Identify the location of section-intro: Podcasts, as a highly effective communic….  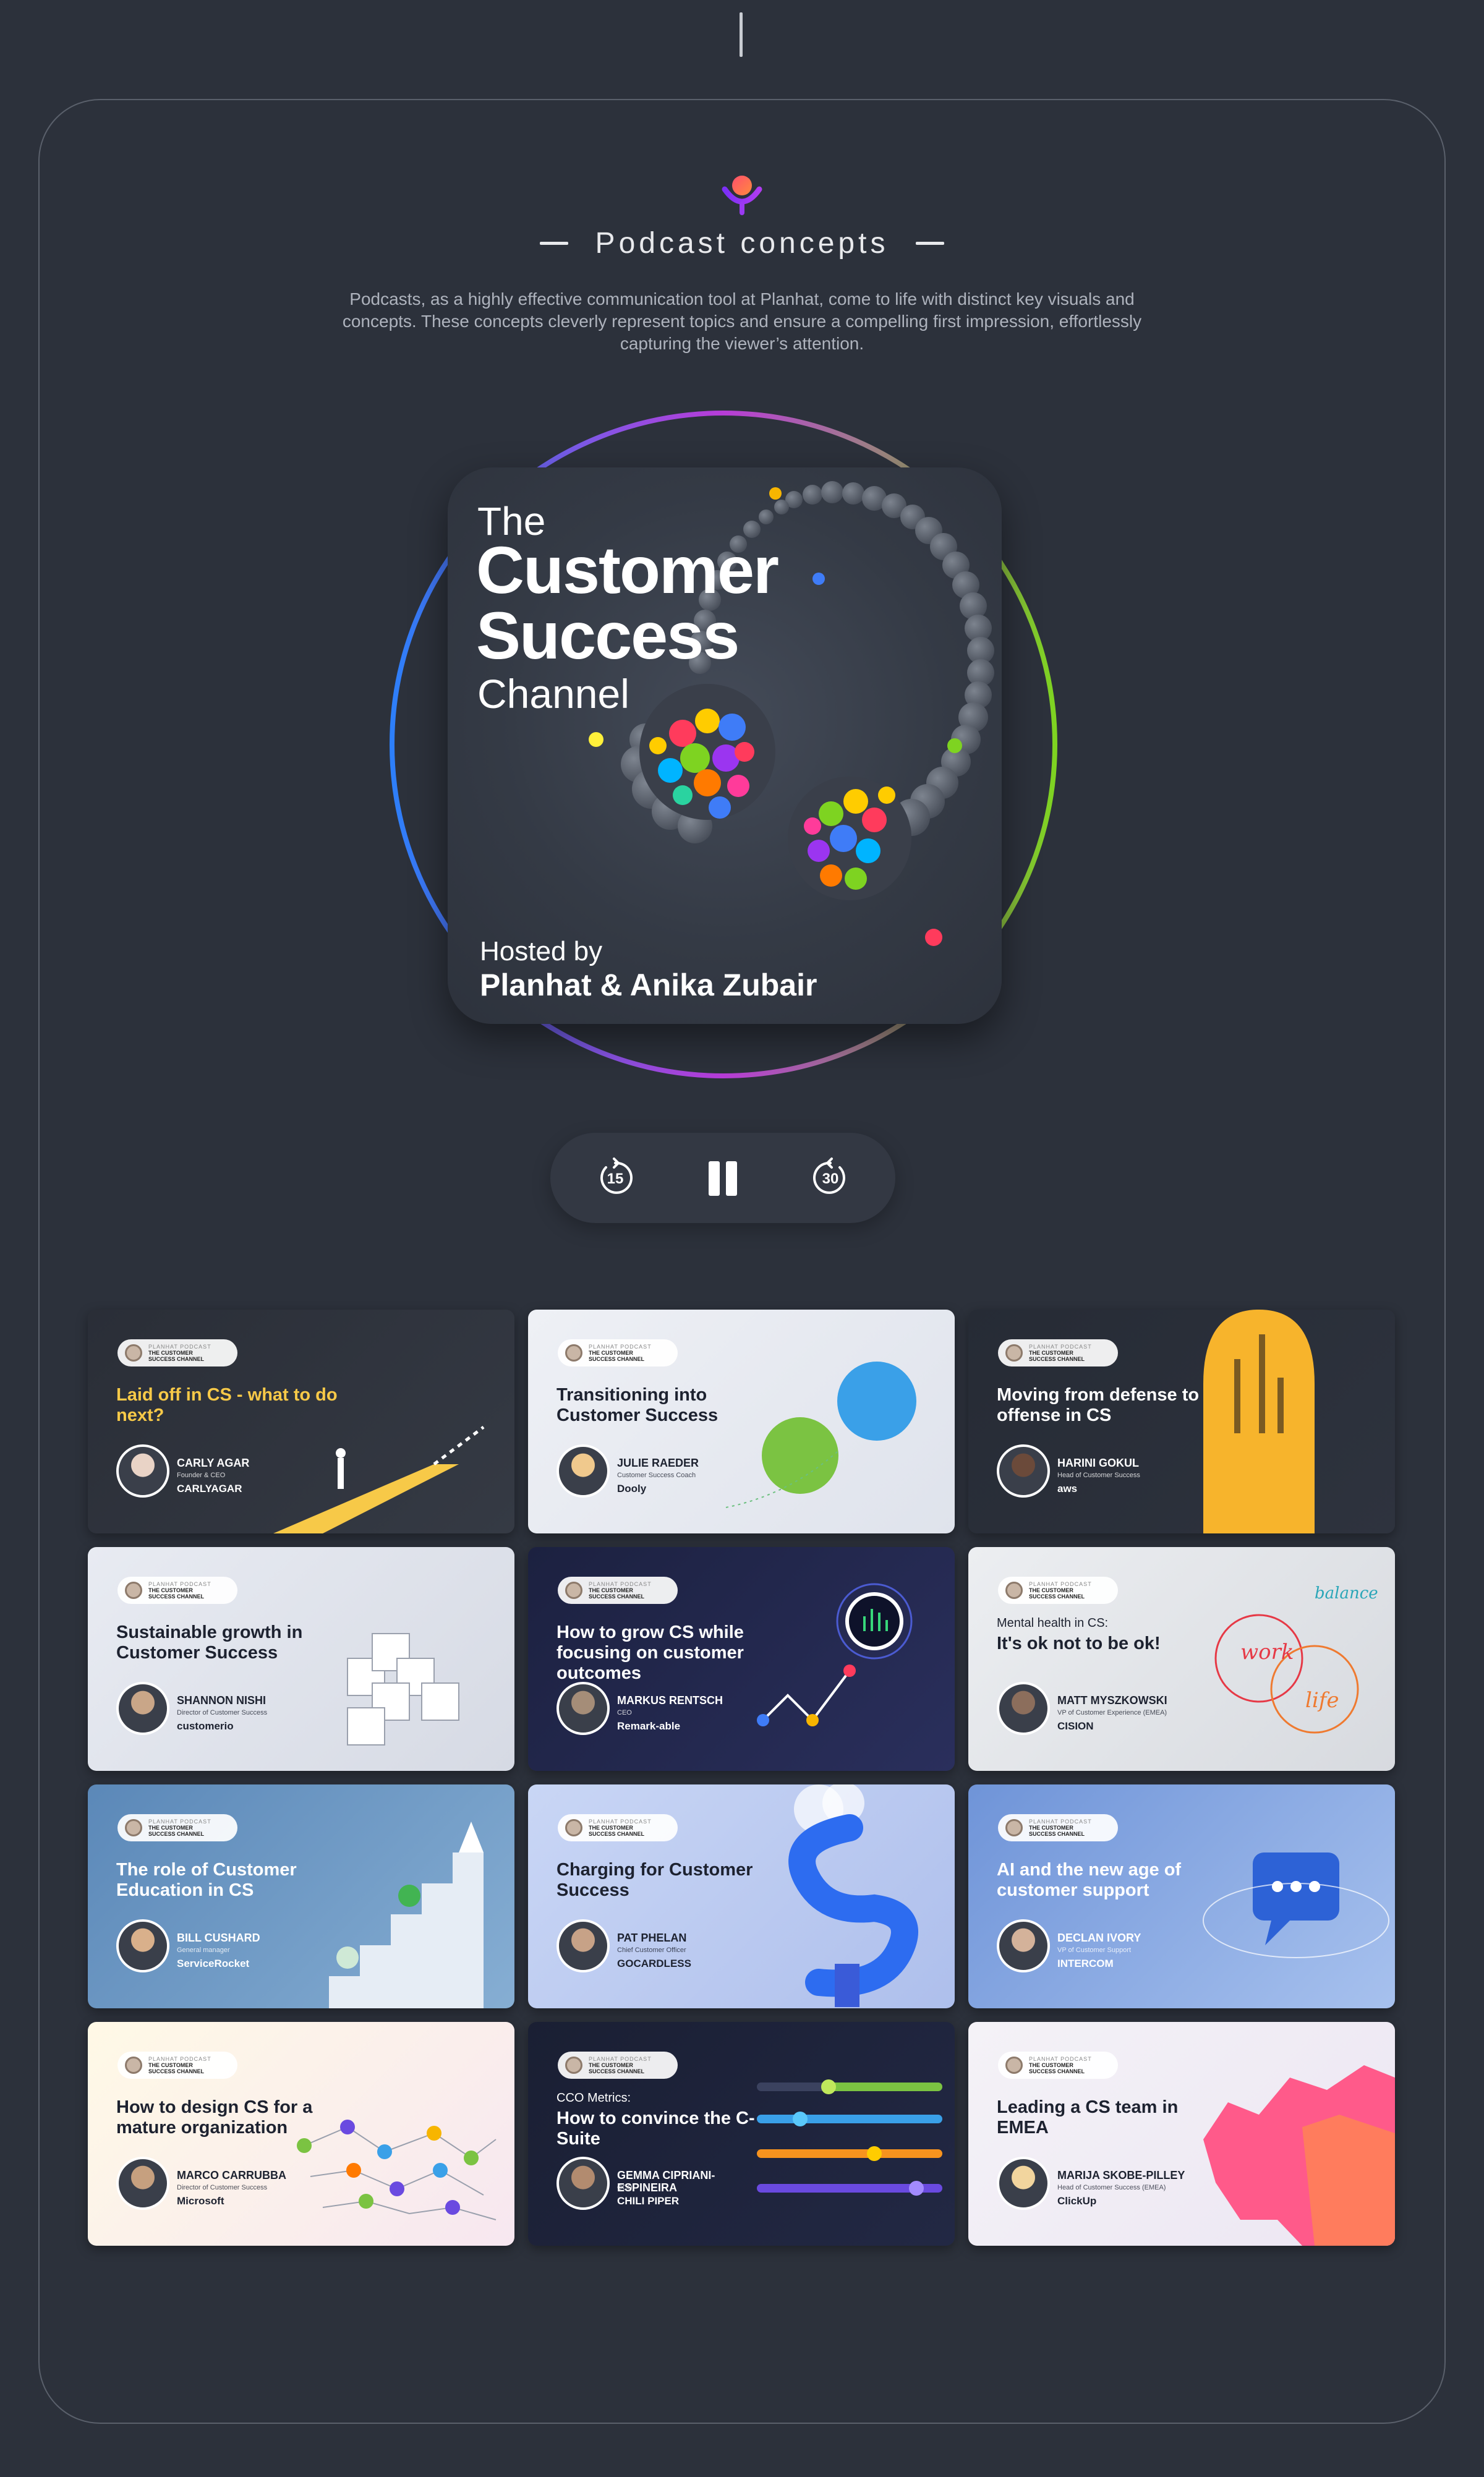
(742, 321).